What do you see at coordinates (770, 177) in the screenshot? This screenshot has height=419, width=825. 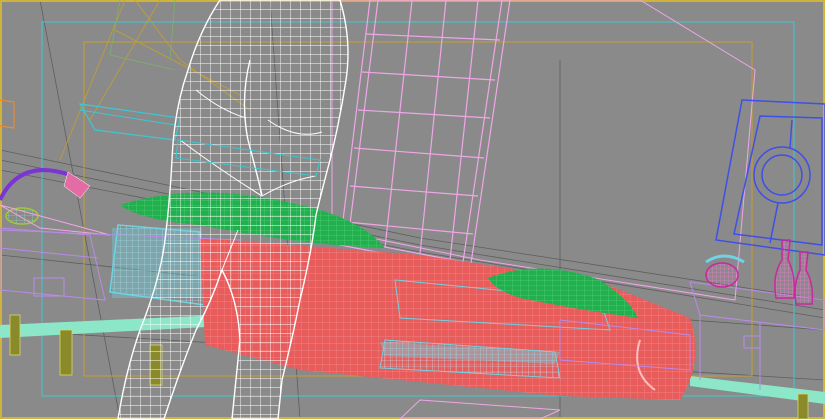 I see `door-frame` at bounding box center [770, 177].